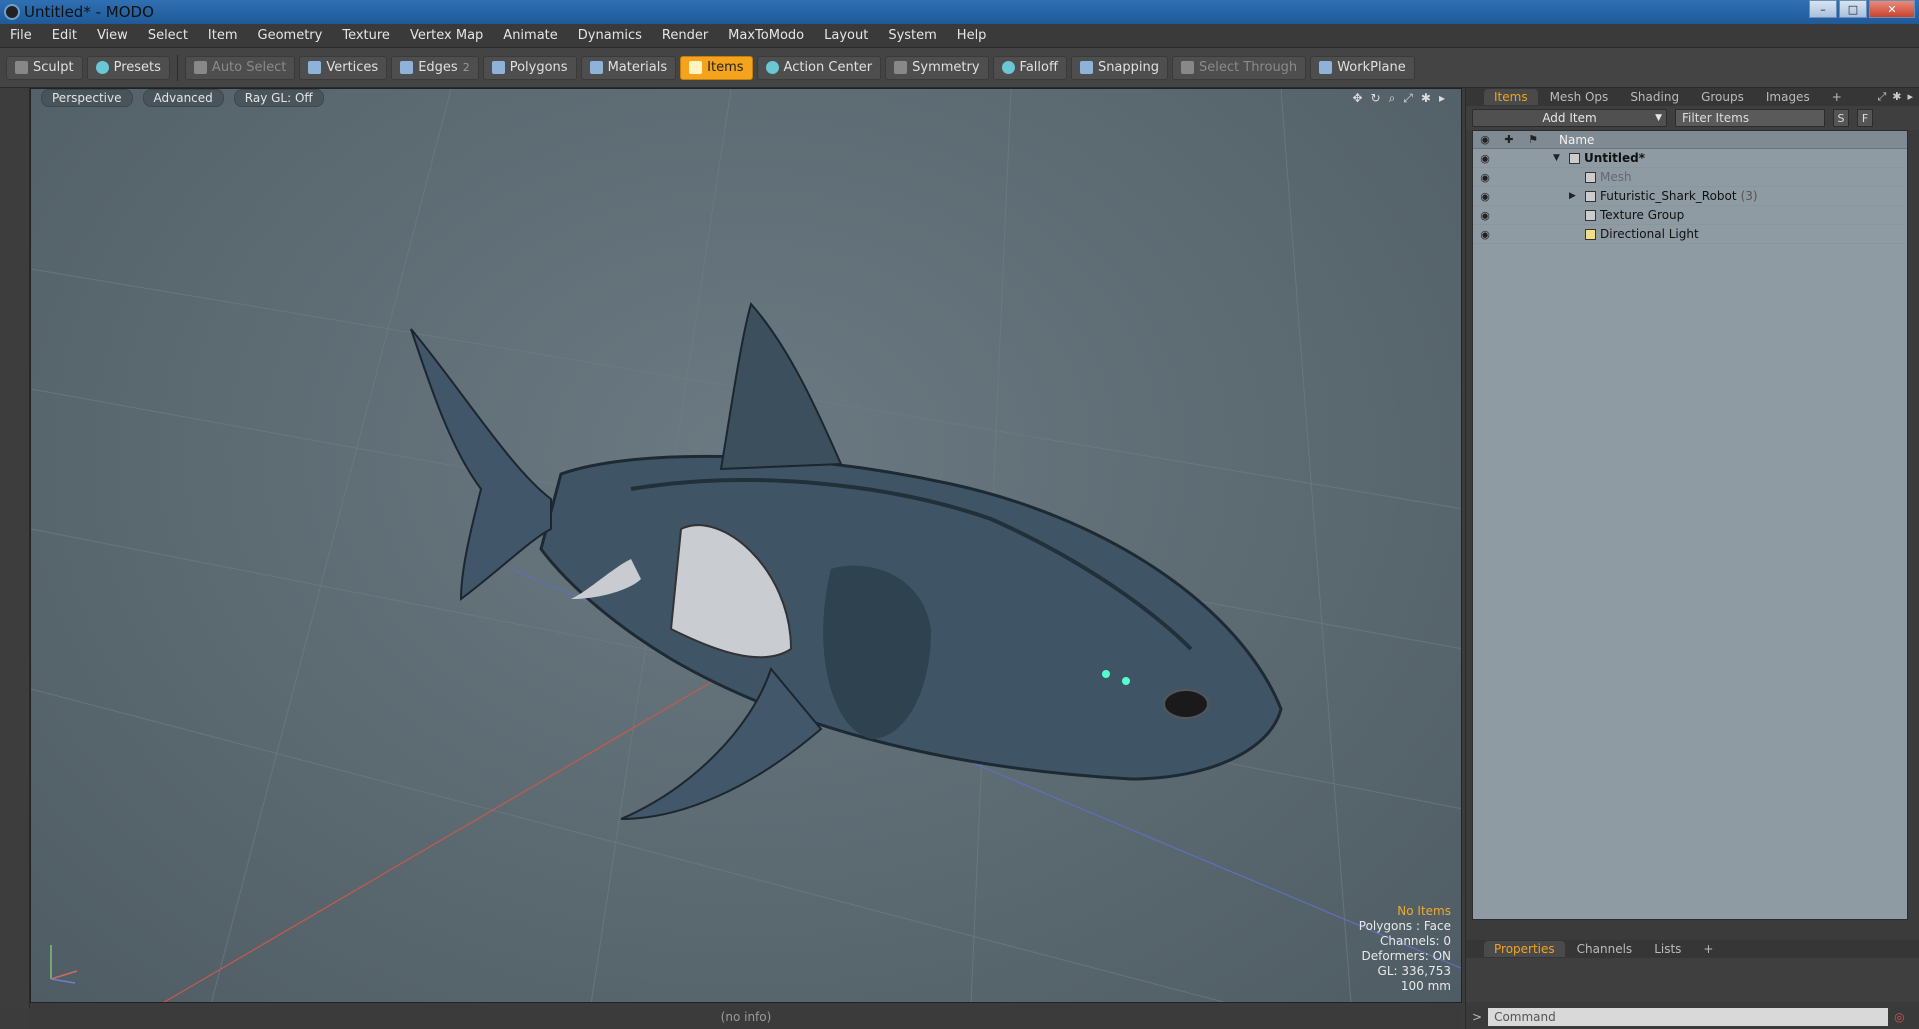 The height and width of the screenshot is (1029, 1919). Describe the element at coordinates (530, 35) in the screenshot. I see `menu-animate: Animate` at that location.